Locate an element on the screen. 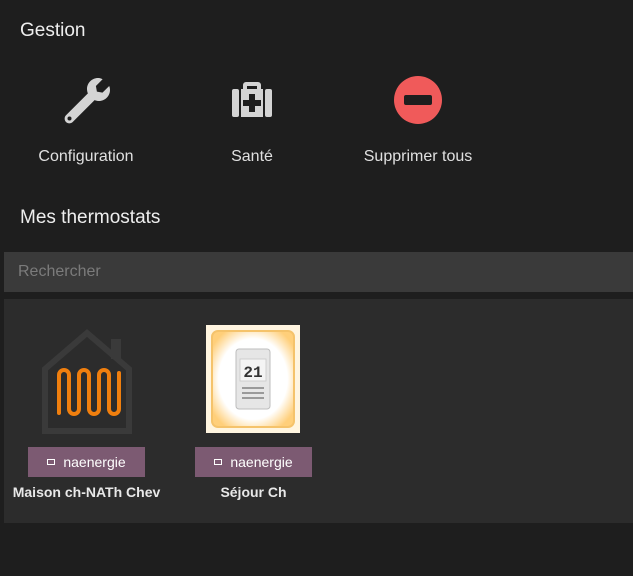 This screenshot has width=633, height=576. configuration-label: Configuration is located at coordinates (86, 156).